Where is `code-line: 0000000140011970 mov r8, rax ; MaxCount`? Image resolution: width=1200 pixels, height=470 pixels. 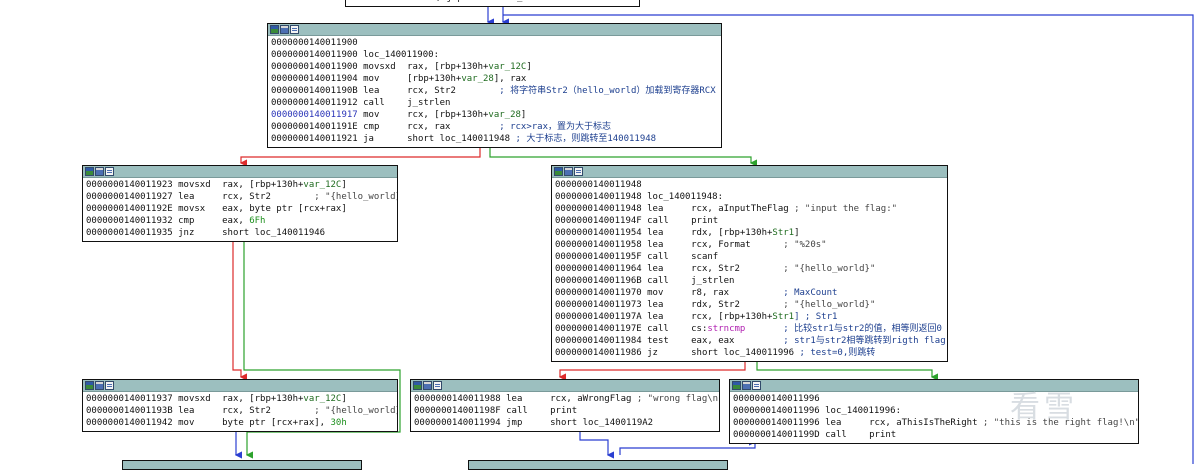 code-line: 0000000140011970 mov r8, rax ; MaxCount is located at coordinates (749, 293).